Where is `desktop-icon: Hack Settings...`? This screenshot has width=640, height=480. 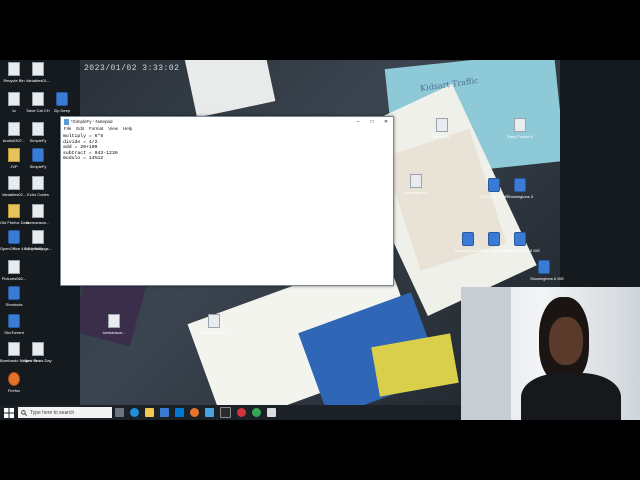 desktop-icon: Hack Settings... is located at coordinates (38, 240).